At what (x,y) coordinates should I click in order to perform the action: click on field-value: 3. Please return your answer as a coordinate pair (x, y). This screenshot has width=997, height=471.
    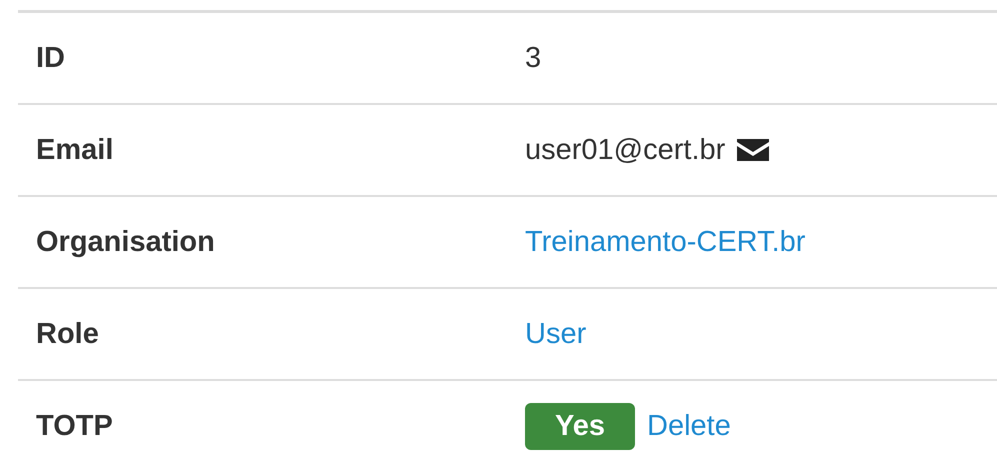
    Looking at the image, I should click on (533, 58).